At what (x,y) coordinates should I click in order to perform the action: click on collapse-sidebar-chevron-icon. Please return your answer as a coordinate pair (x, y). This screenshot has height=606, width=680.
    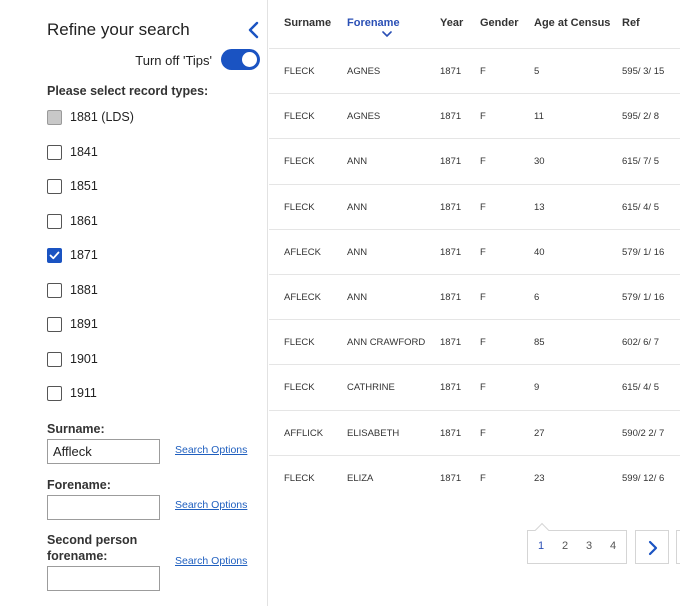
    Looking at the image, I should click on (254, 30).